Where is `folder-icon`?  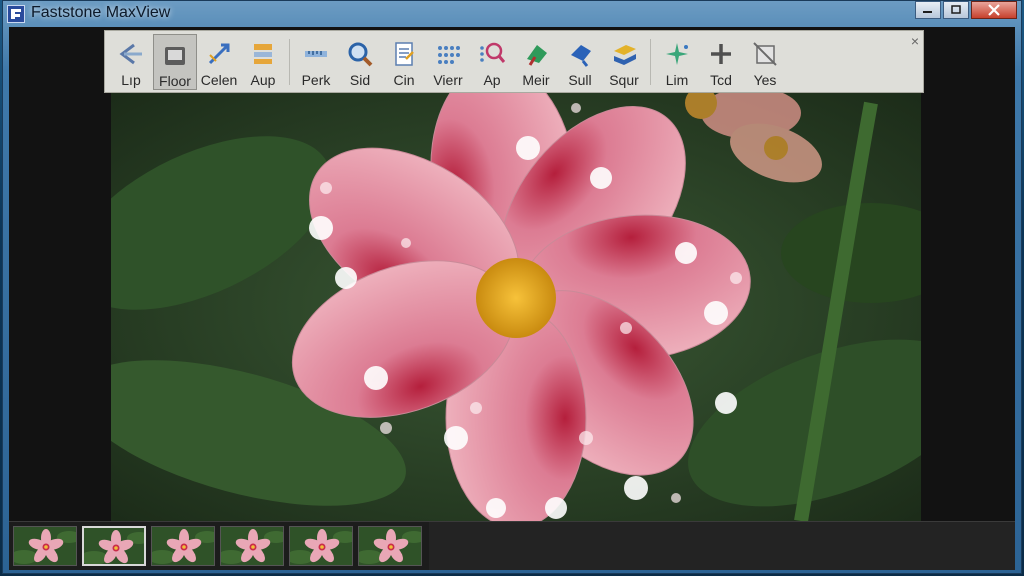 folder-icon is located at coordinates (175, 55).